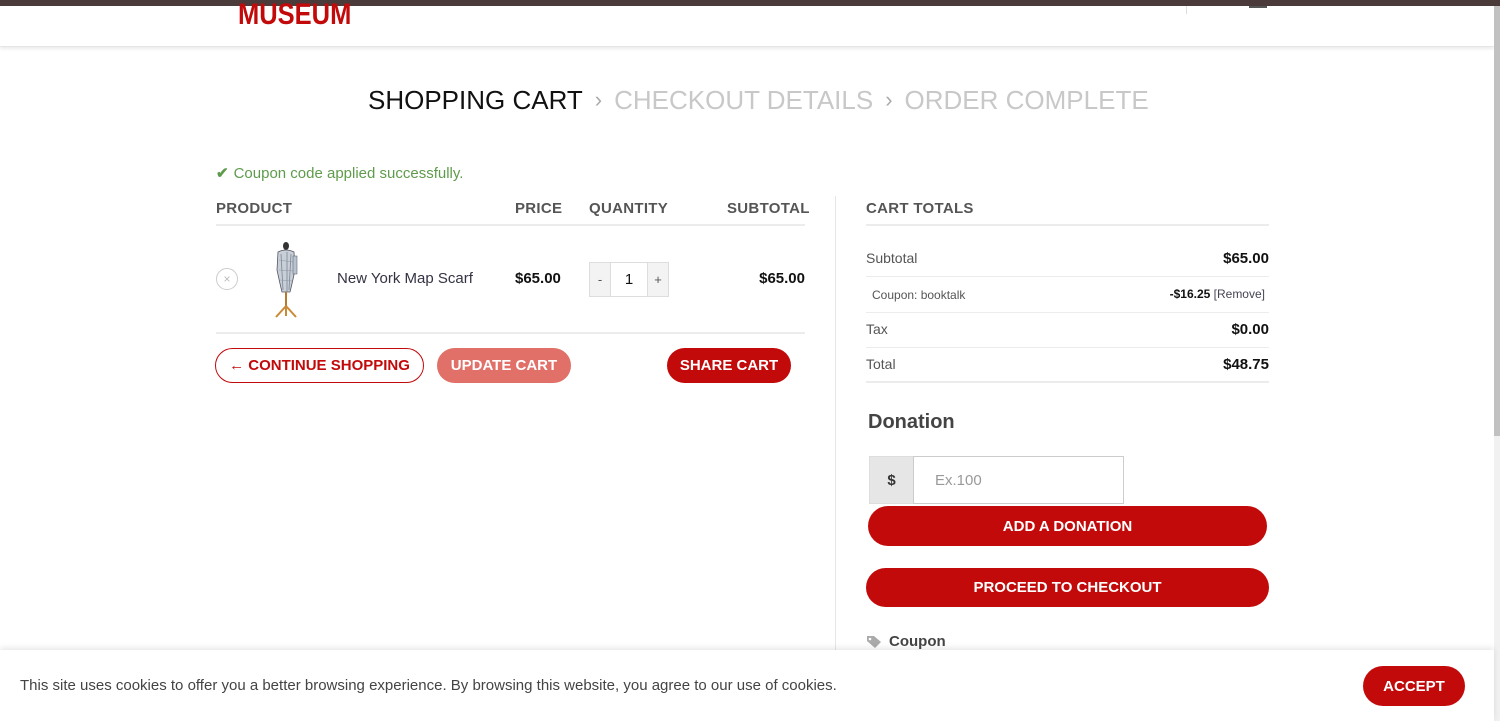  What do you see at coordinates (294, 16) in the screenshot?
I see `site-logo: MUSEUM` at bounding box center [294, 16].